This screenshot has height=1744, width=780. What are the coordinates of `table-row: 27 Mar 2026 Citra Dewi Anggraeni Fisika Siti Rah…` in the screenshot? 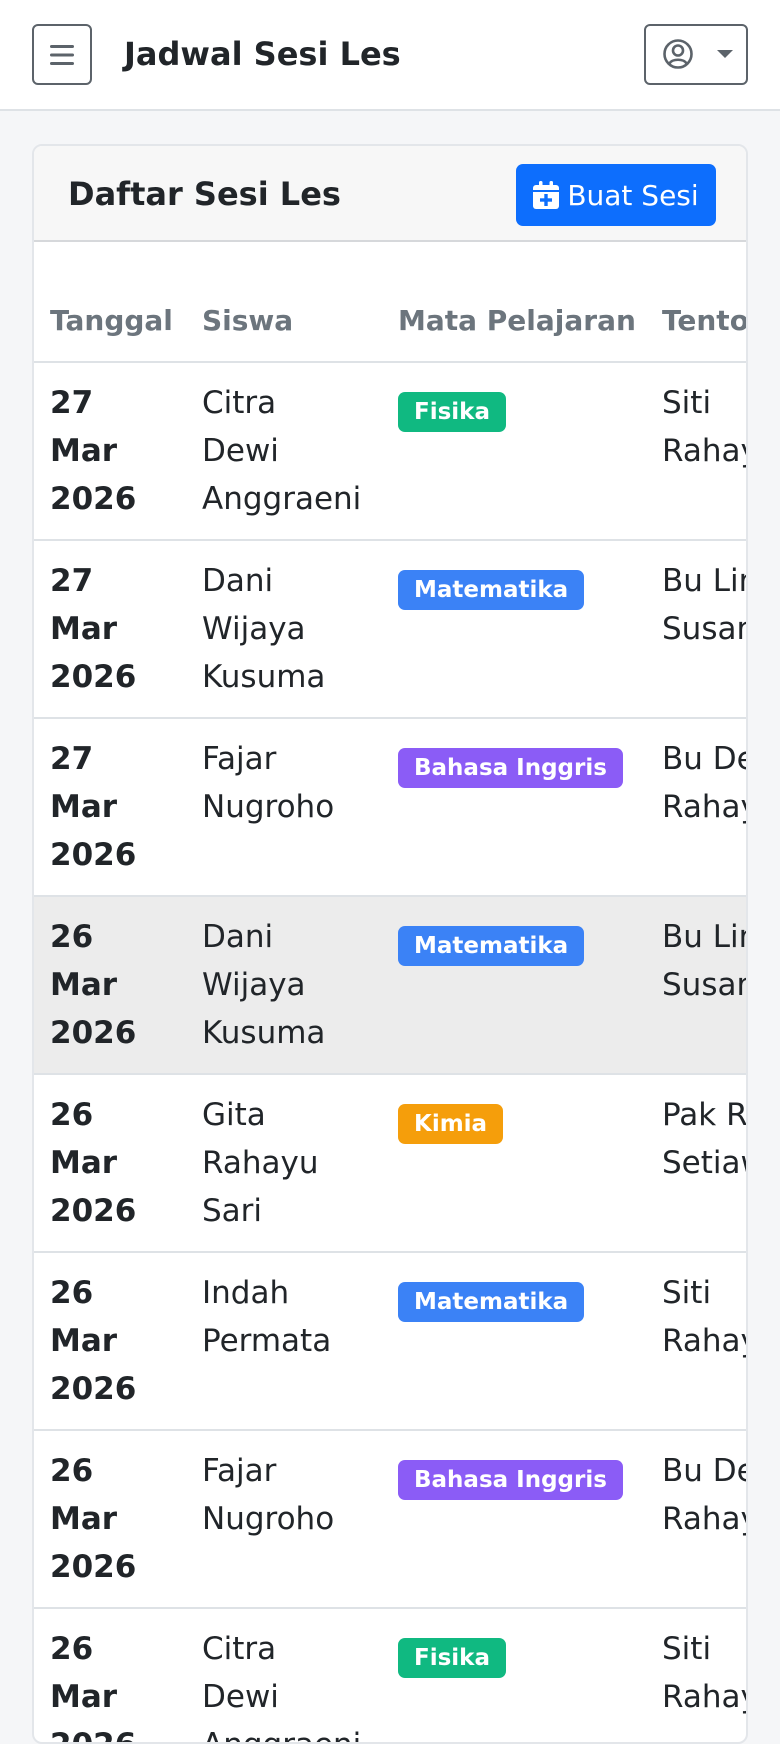 It's located at (390, 451).